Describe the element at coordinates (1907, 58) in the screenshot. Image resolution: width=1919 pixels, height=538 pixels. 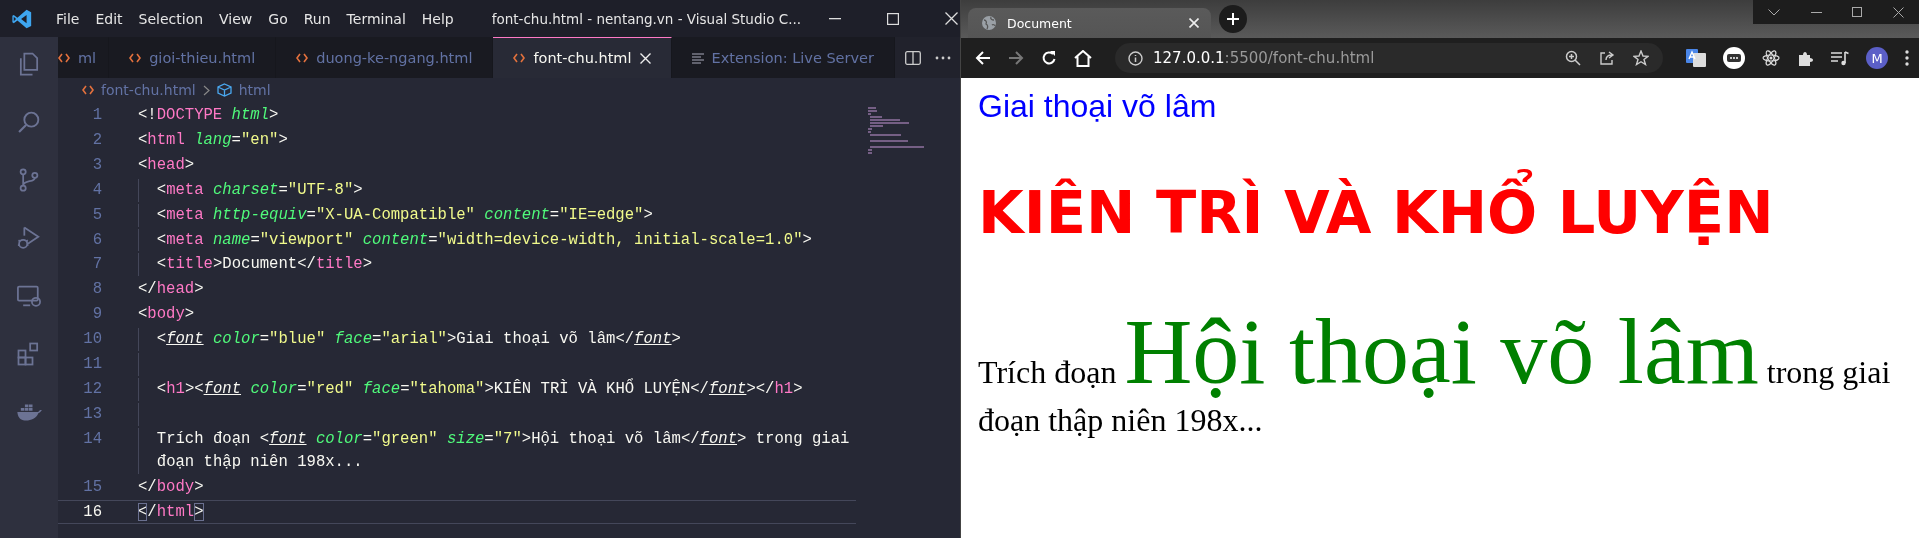
I see `menu-icon` at that location.